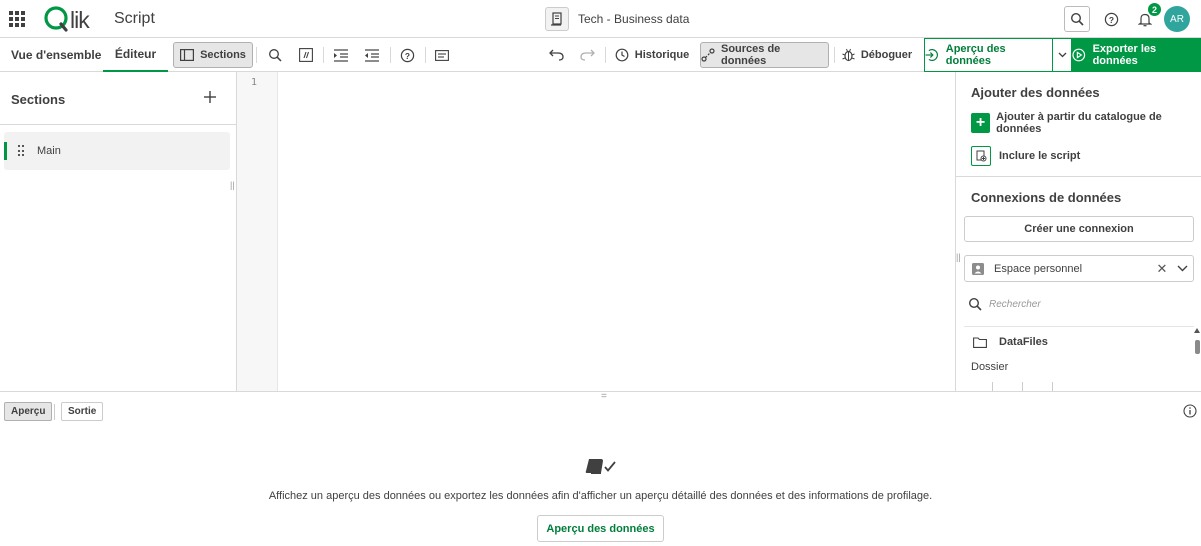 The height and width of the screenshot is (546, 1201). Describe the element at coordinates (1040, 156) in the screenshot. I see `include-script-label: Inclure le script` at that location.